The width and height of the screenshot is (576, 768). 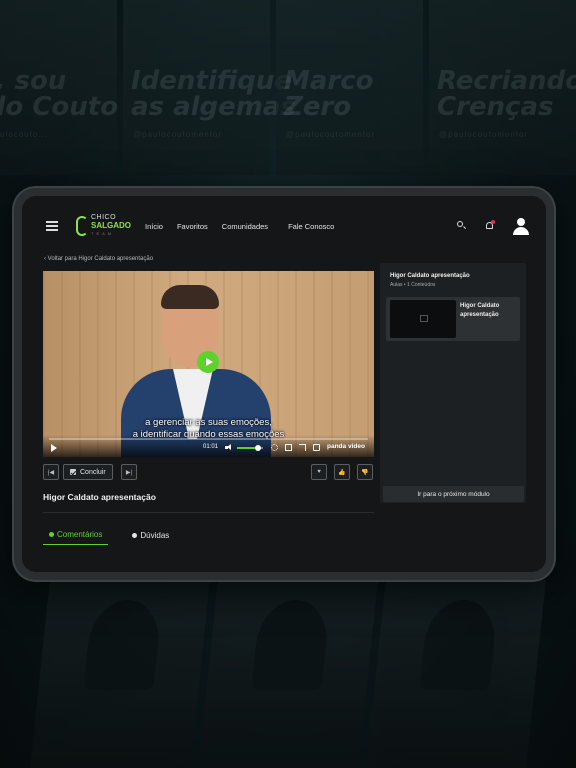 I want to click on lesson-item-title: Higor Caldato apresentação, so click(x=480, y=310).